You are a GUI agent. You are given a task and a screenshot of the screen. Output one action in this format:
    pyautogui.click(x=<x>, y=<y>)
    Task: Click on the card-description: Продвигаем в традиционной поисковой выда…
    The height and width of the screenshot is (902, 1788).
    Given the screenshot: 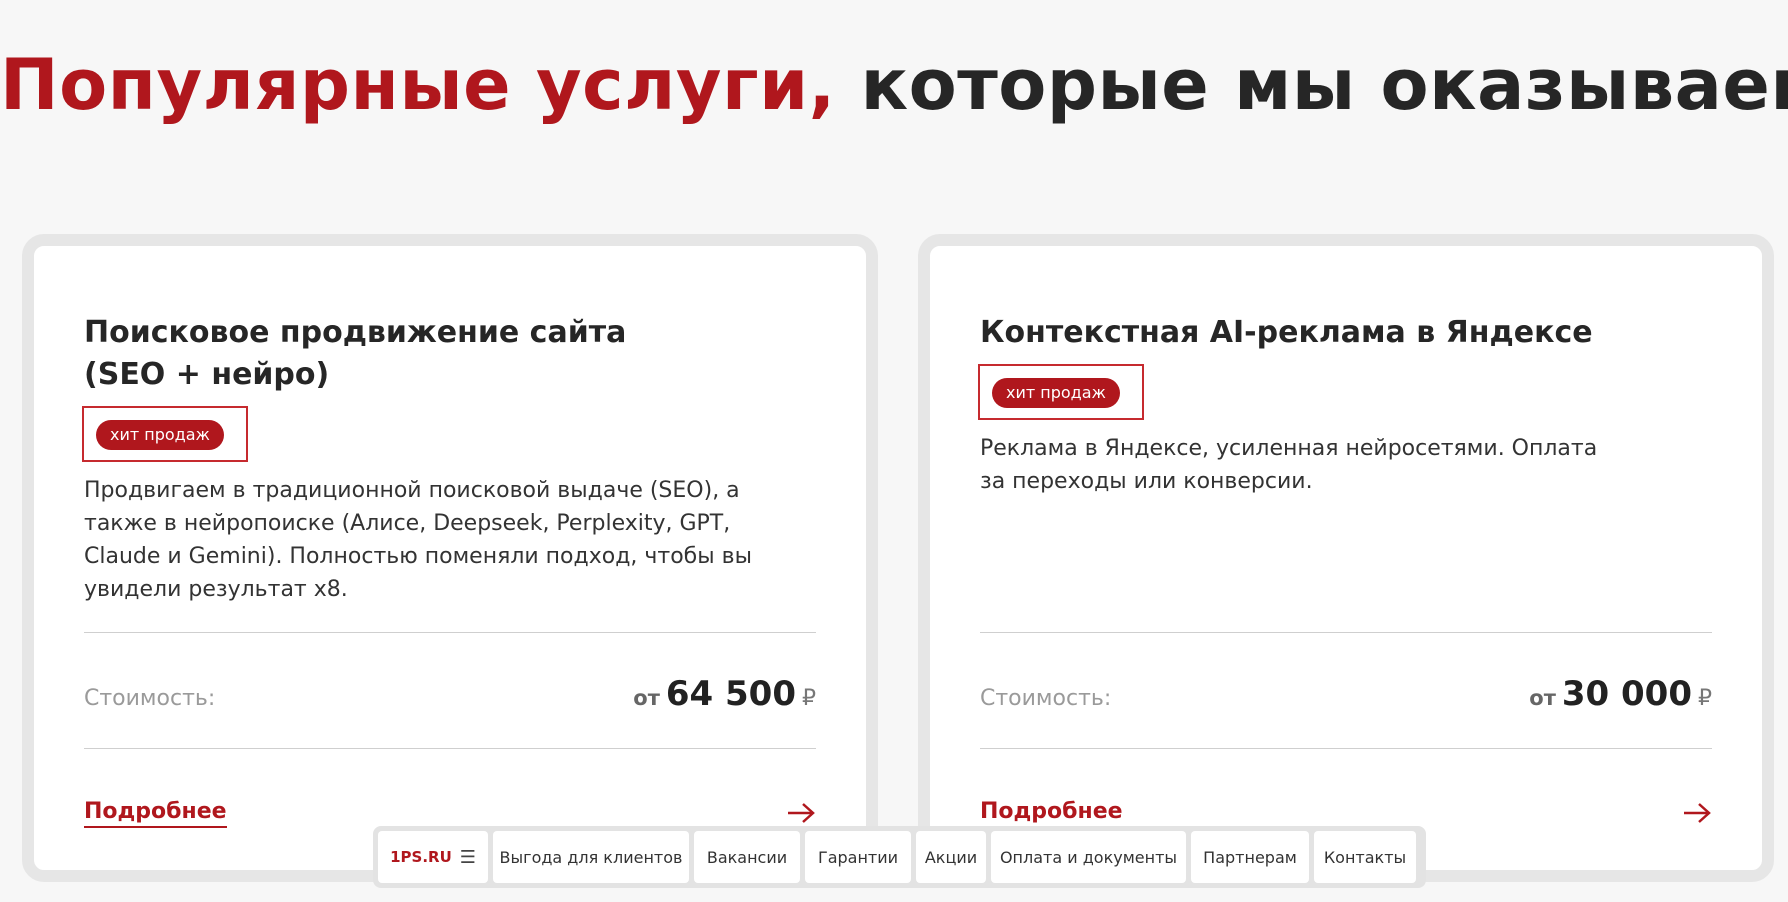 What is the action you would take?
    pyautogui.click(x=418, y=540)
    